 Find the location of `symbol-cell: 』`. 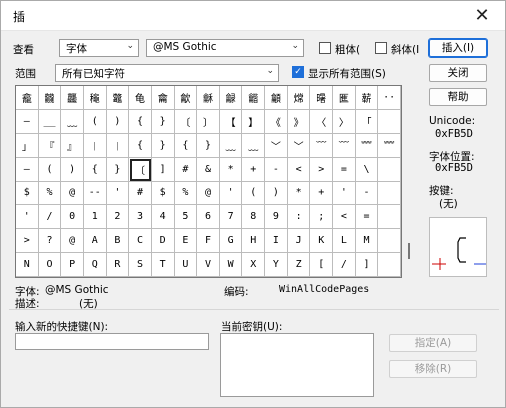

symbol-cell: 』 is located at coordinates (72, 145).